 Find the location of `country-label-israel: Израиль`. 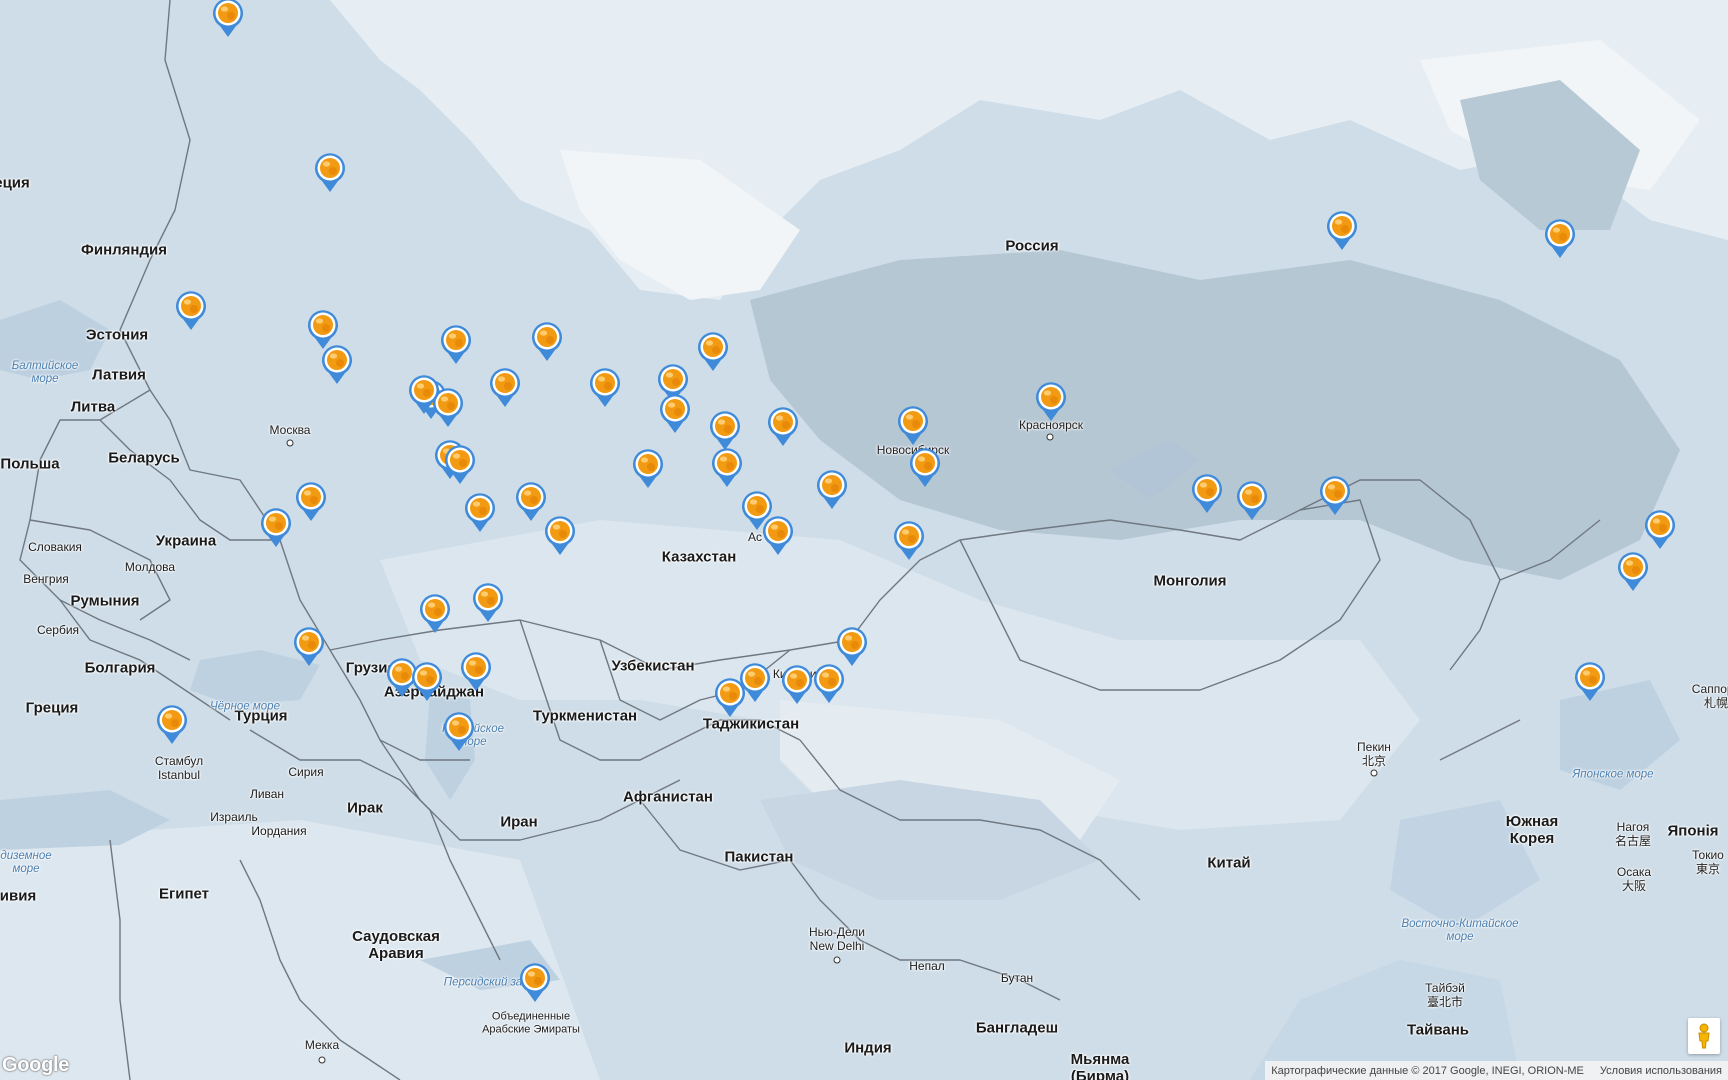

country-label-israel: Израиль is located at coordinates (234, 817).